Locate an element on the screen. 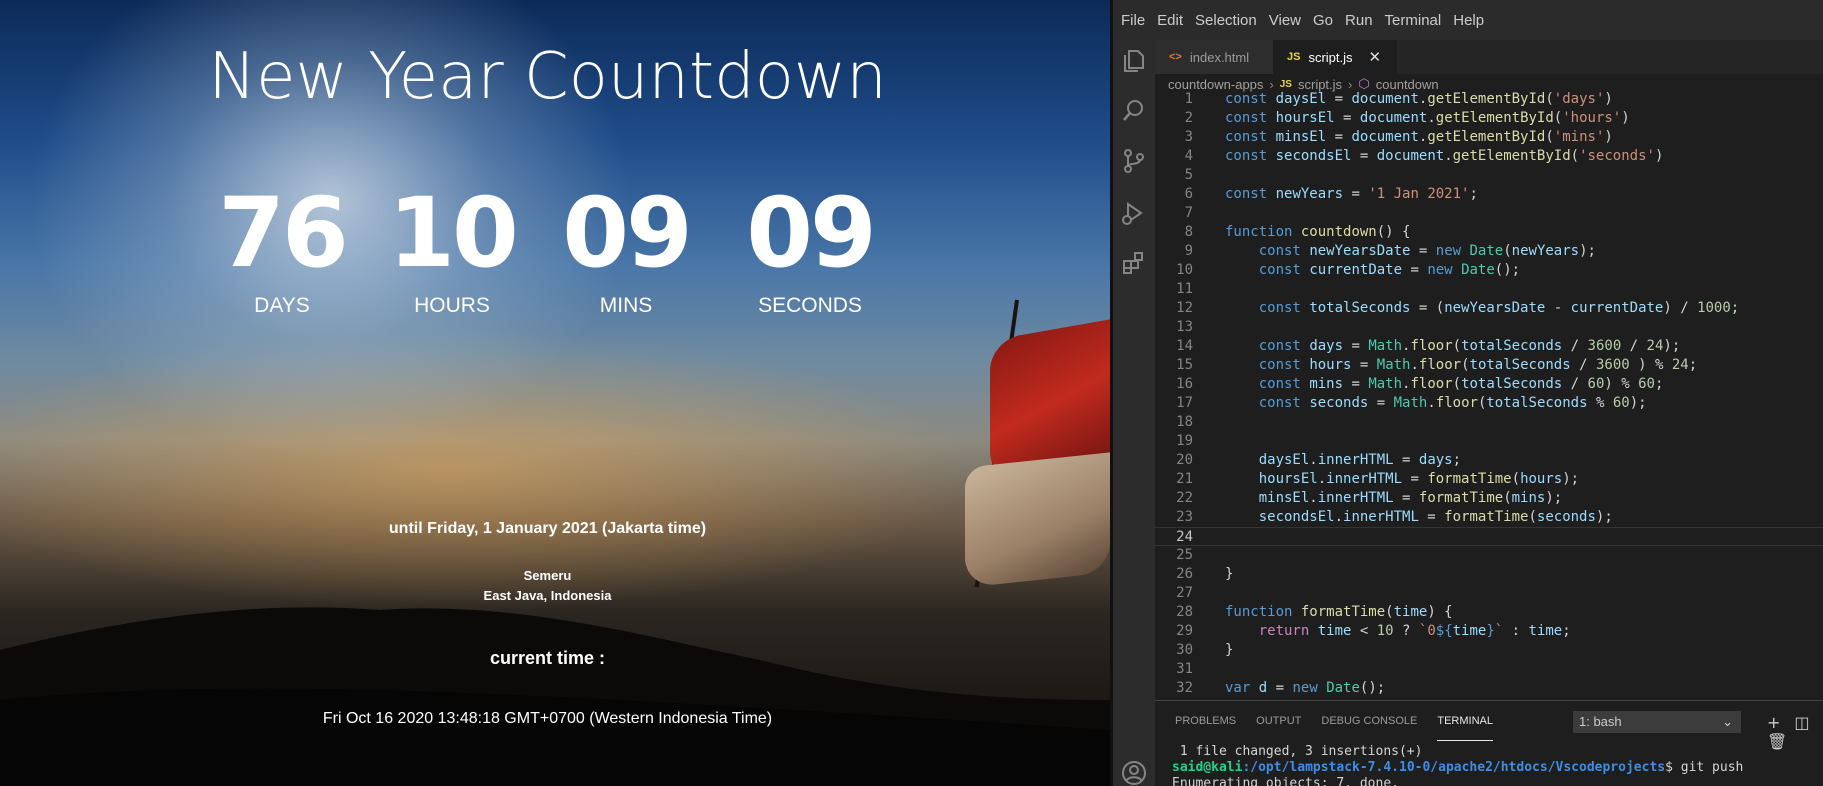  code-line: 11 is located at coordinates (1489, 289).